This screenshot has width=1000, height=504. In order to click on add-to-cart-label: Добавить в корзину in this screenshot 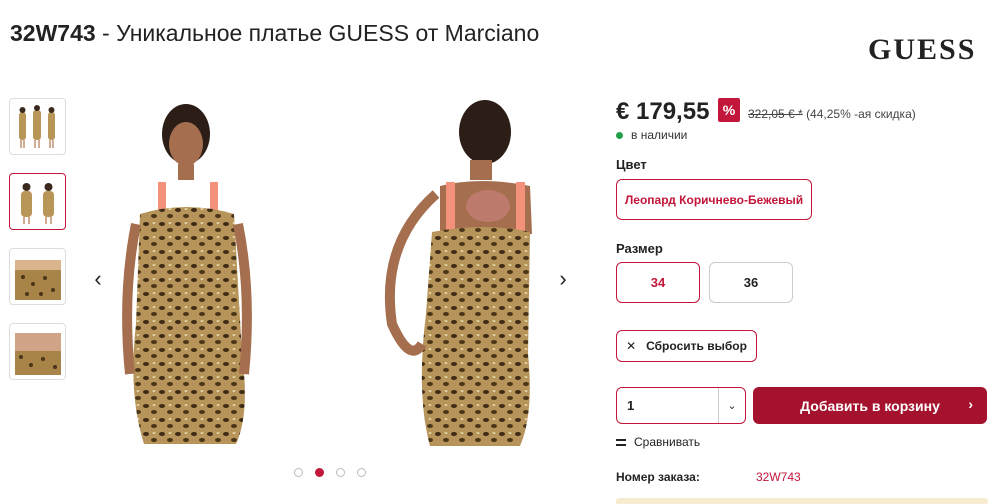, I will do `click(870, 405)`.